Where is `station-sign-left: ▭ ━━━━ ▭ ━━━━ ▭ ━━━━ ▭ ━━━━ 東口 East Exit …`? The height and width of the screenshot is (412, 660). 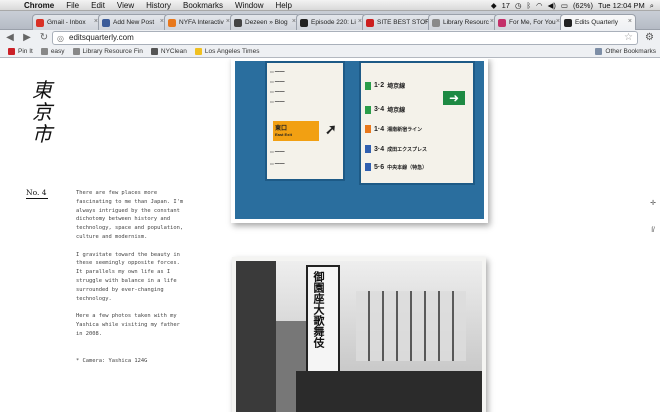 station-sign-left: ▭ ━━━━ ▭ ━━━━ ▭ ━━━━ ▭ ━━━━ 東口 East Exit … is located at coordinates (305, 121).